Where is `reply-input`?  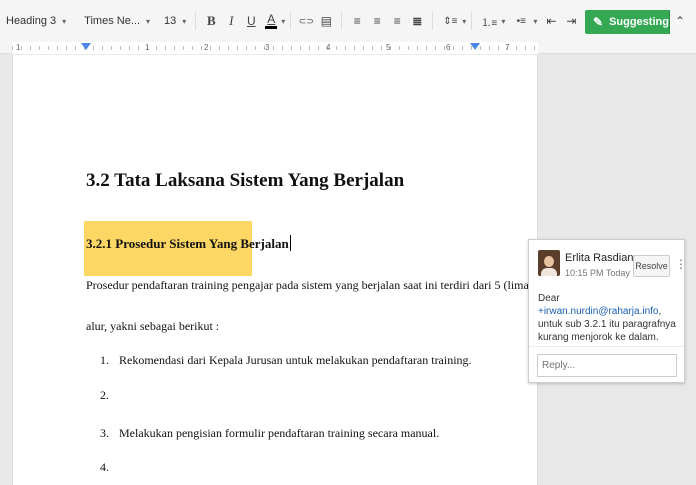
reply-input is located at coordinates (607, 365).